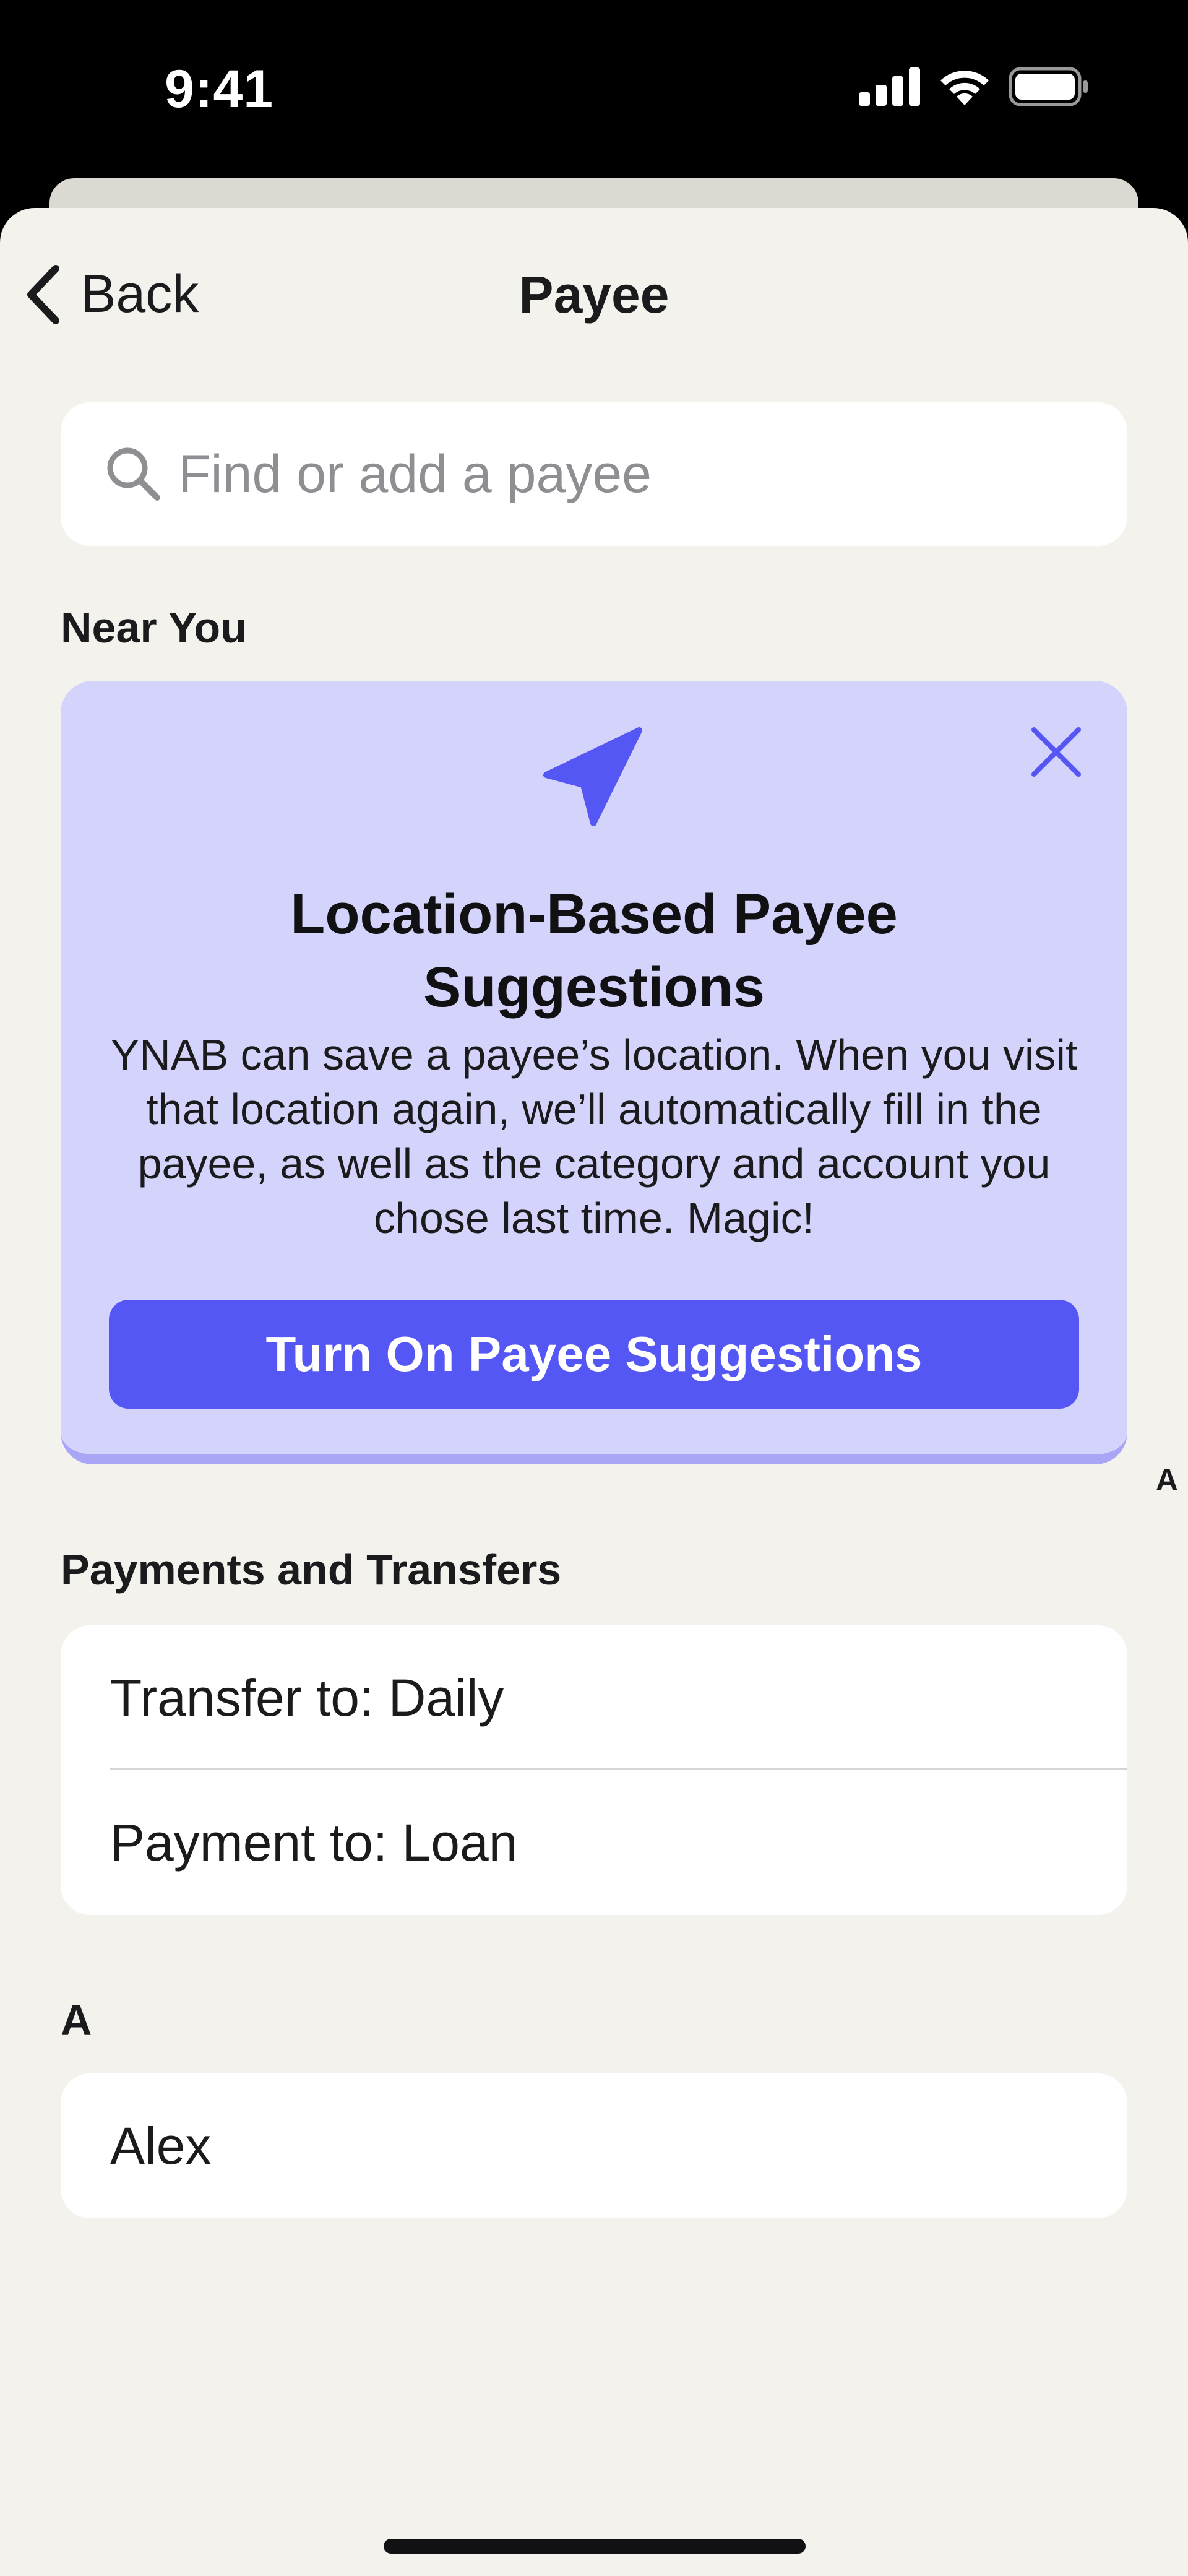  I want to click on section-header-payments-transfers: Payments and Transfers, so click(311, 1569).